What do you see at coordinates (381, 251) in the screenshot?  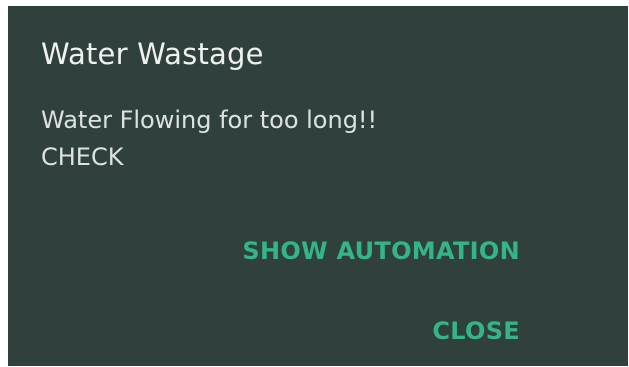 I see `show-automation-button: SHOW AUTOMATION` at bounding box center [381, 251].